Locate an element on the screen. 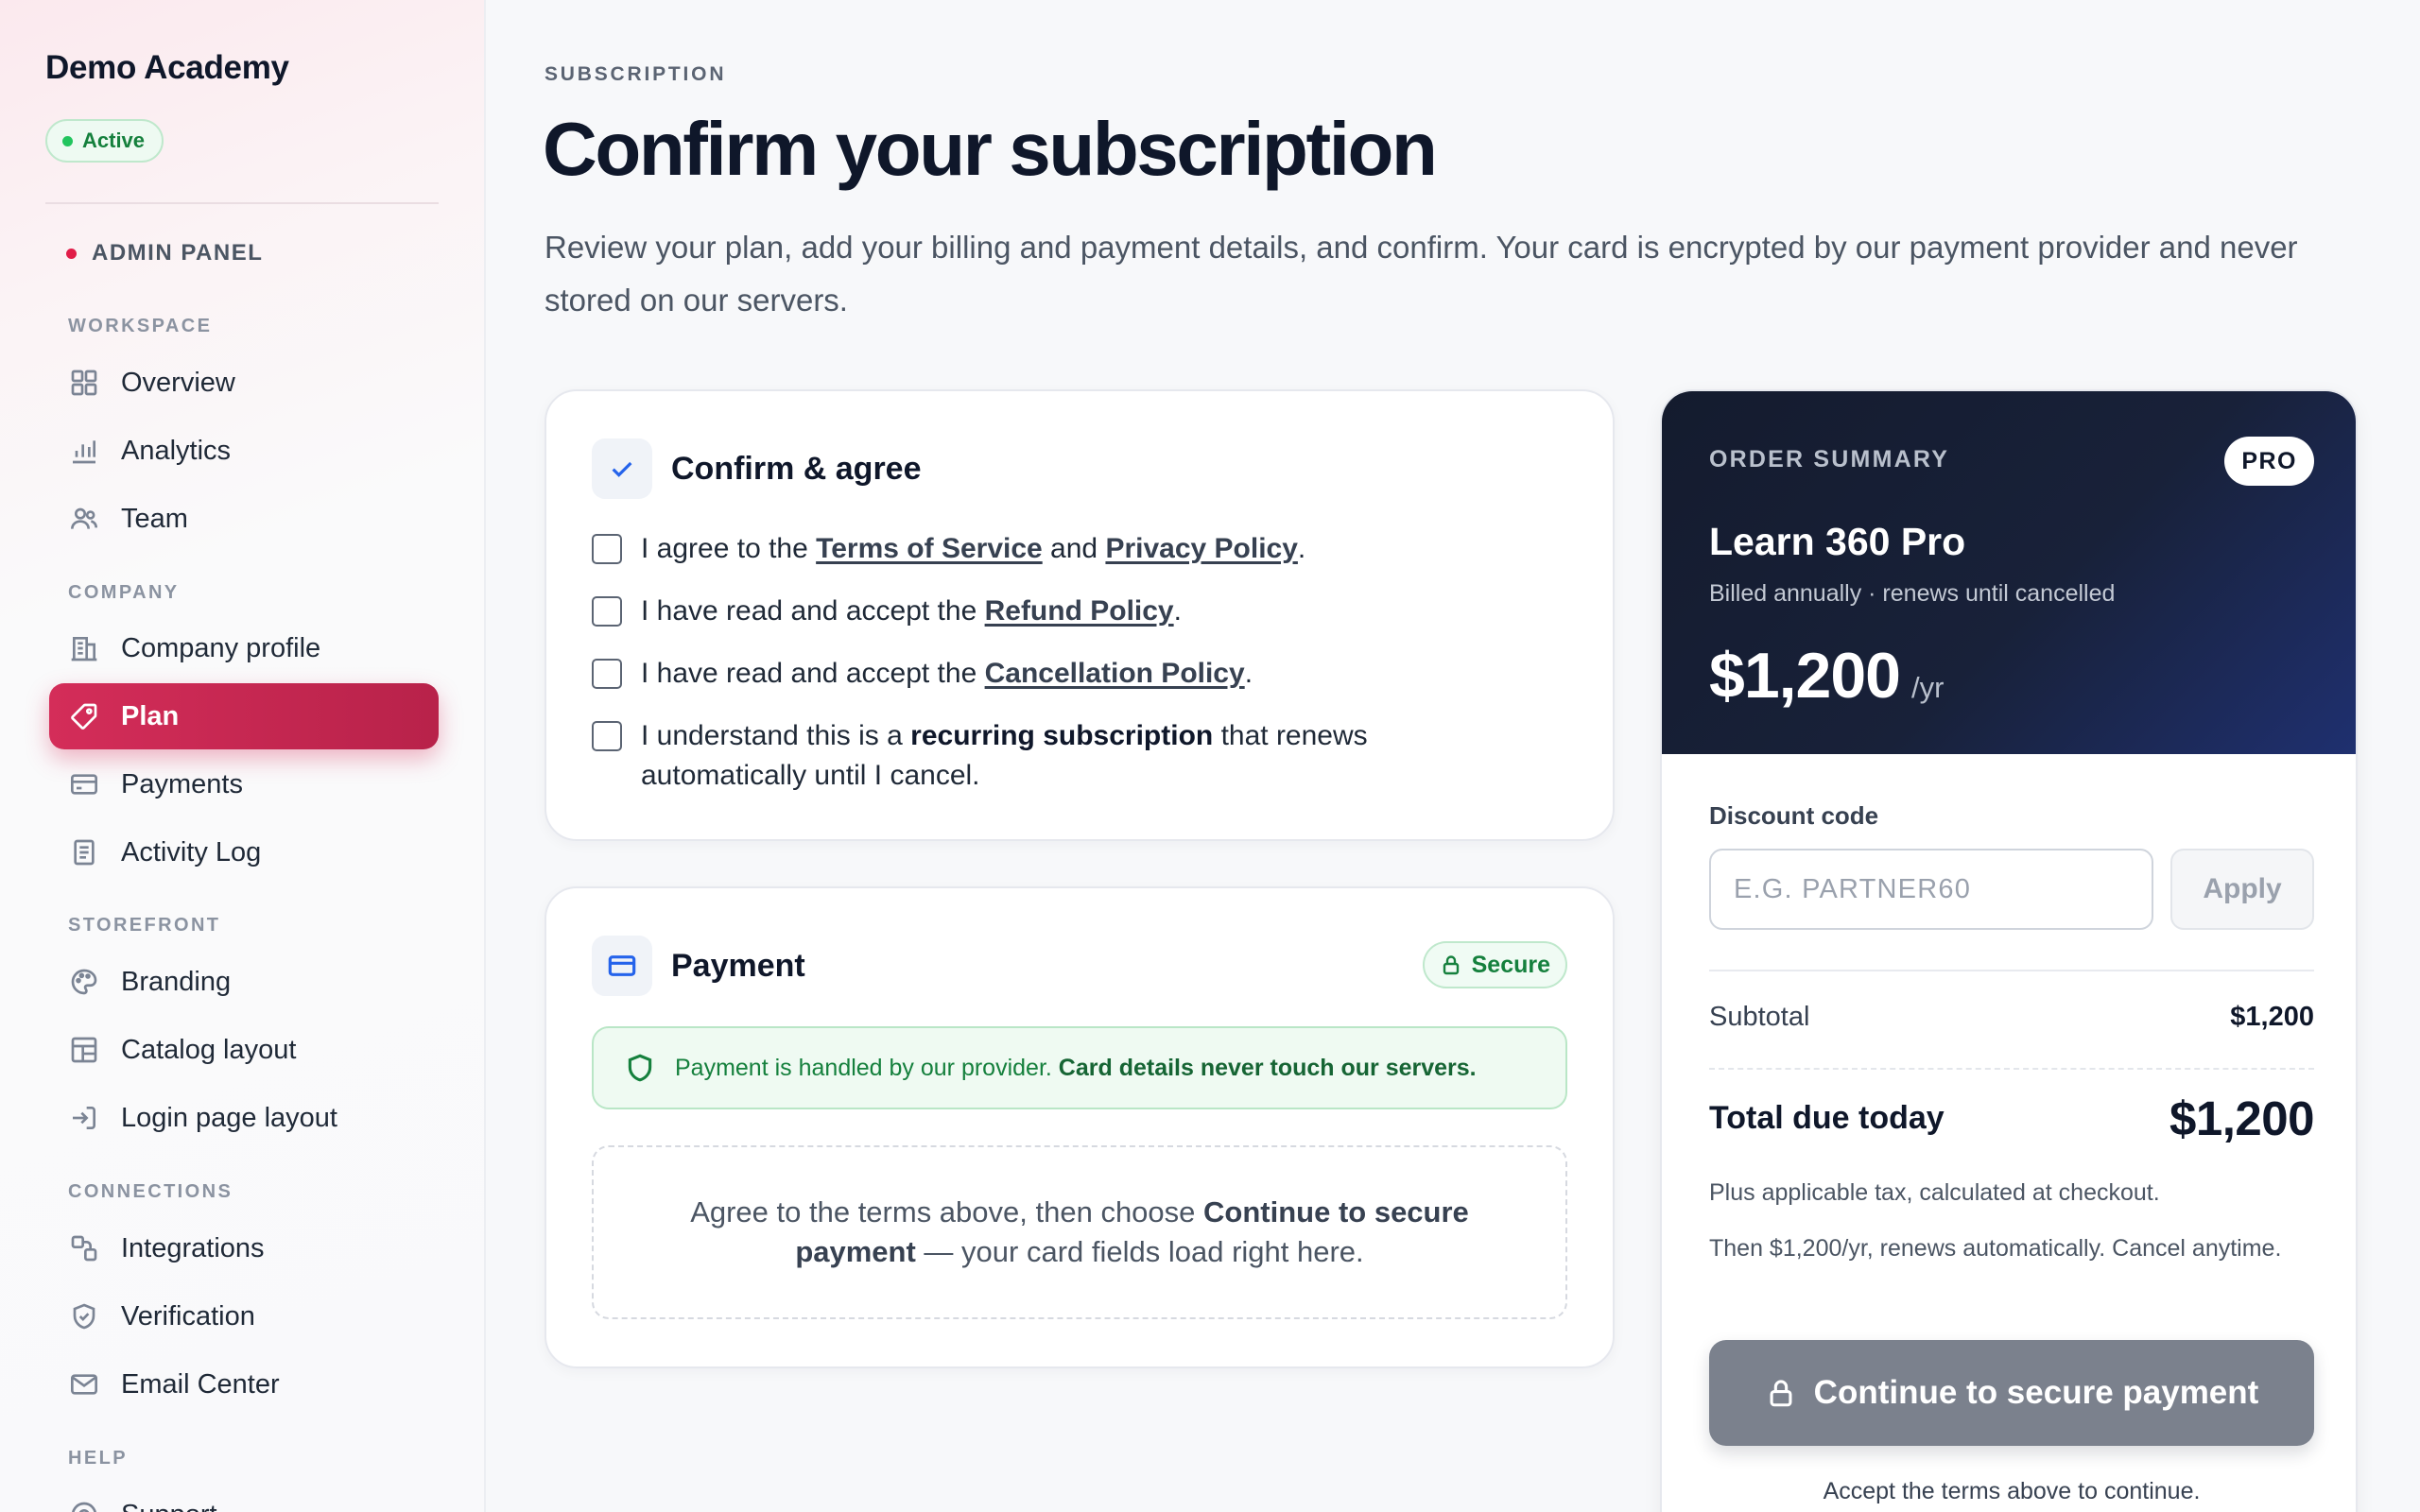  shield-icon is located at coordinates (640, 1068).